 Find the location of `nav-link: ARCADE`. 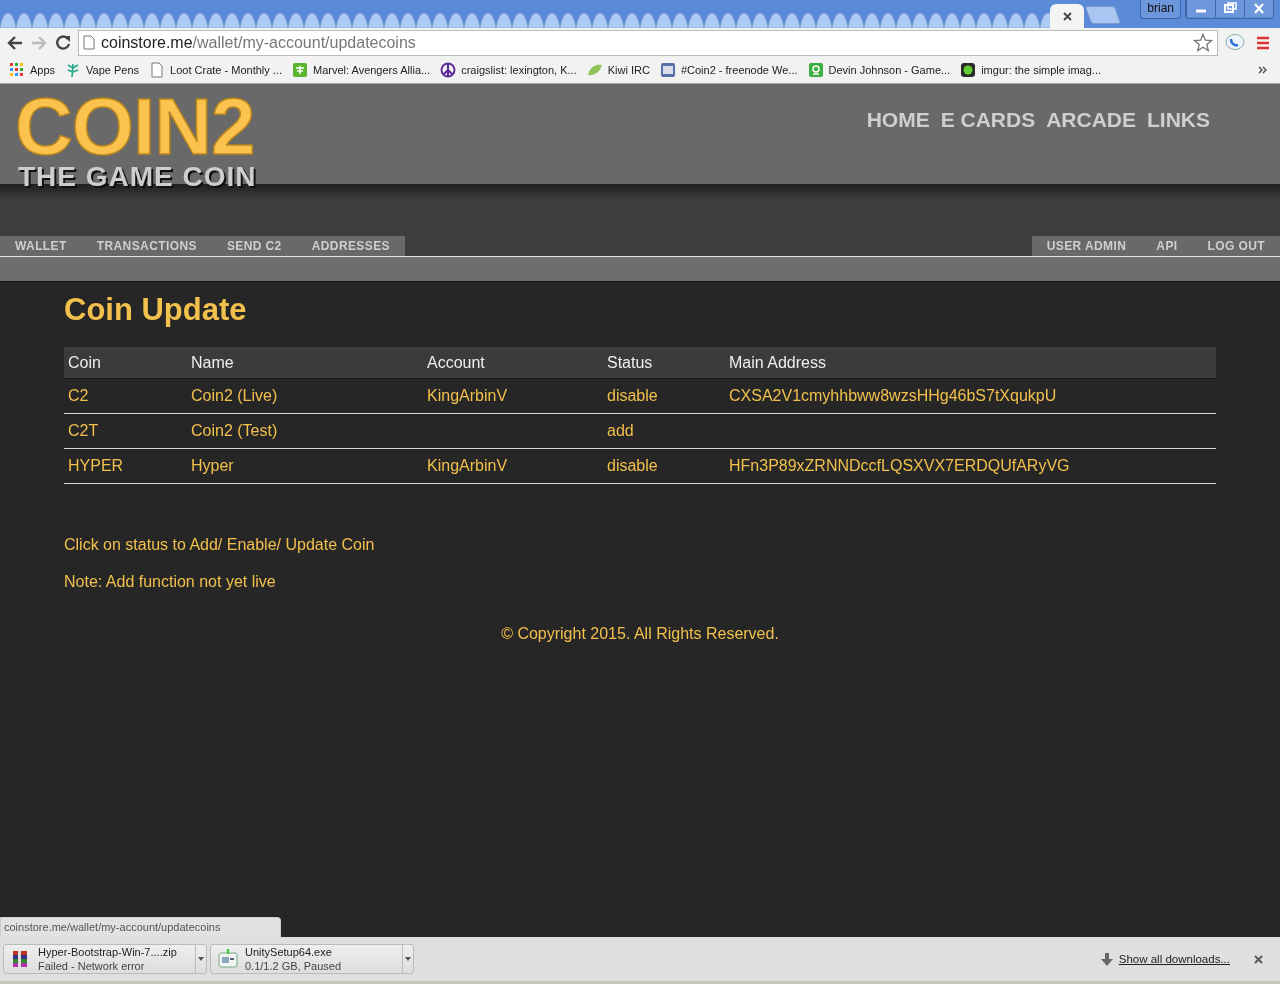

nav-link: ARCADE is located at coordinates (1091, 120).